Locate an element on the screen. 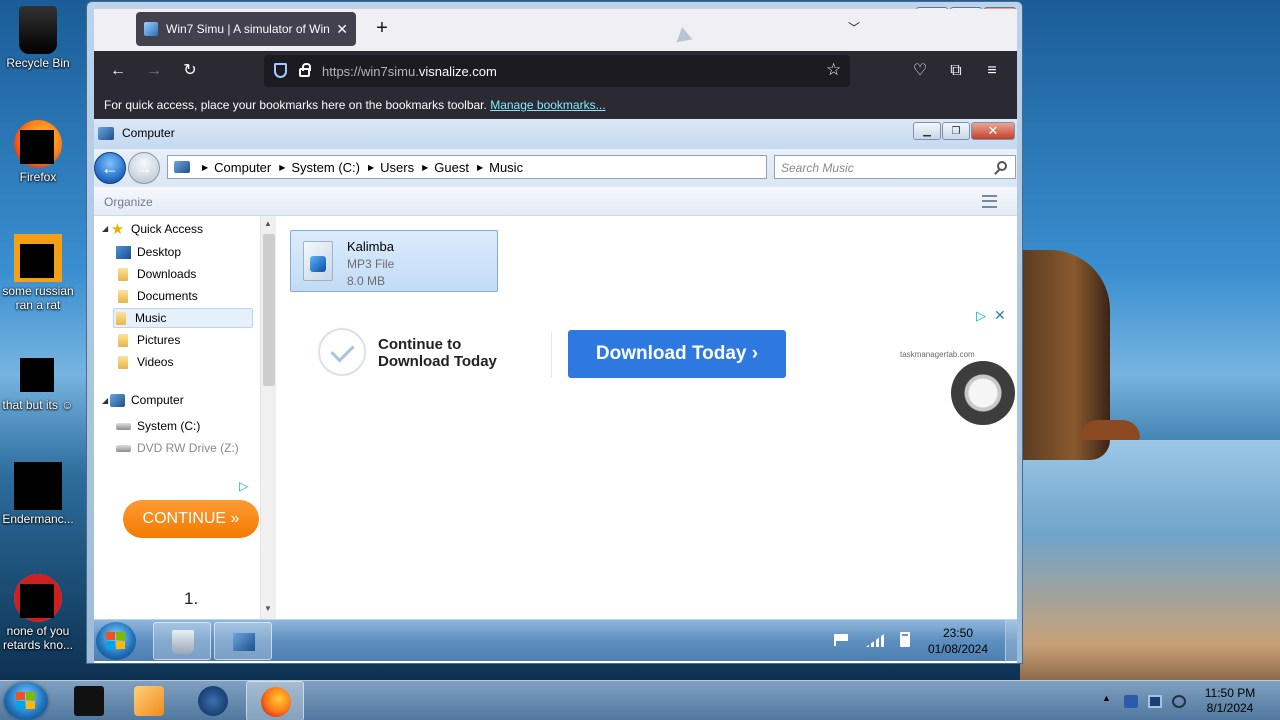 The width and height of the screenshot is (1280, 720). network-signal-icon is located at coordinates (875, 640).